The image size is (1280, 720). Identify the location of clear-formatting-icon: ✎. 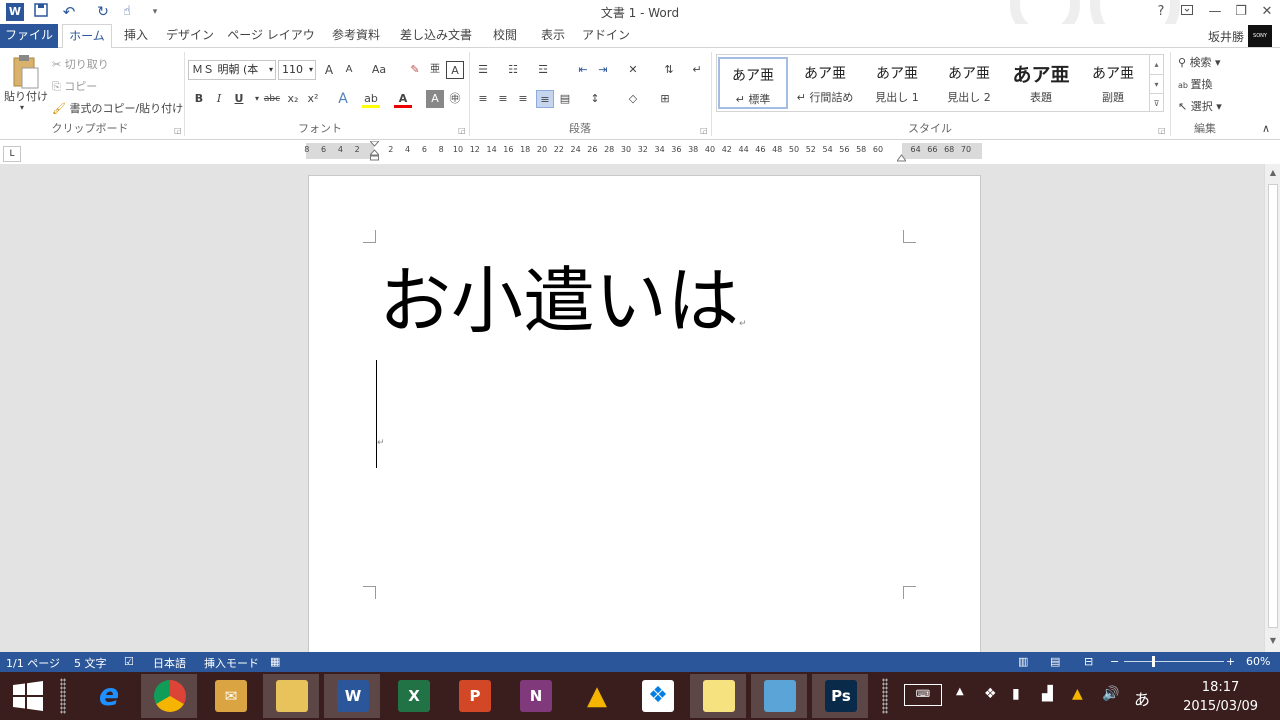
(415, 70).